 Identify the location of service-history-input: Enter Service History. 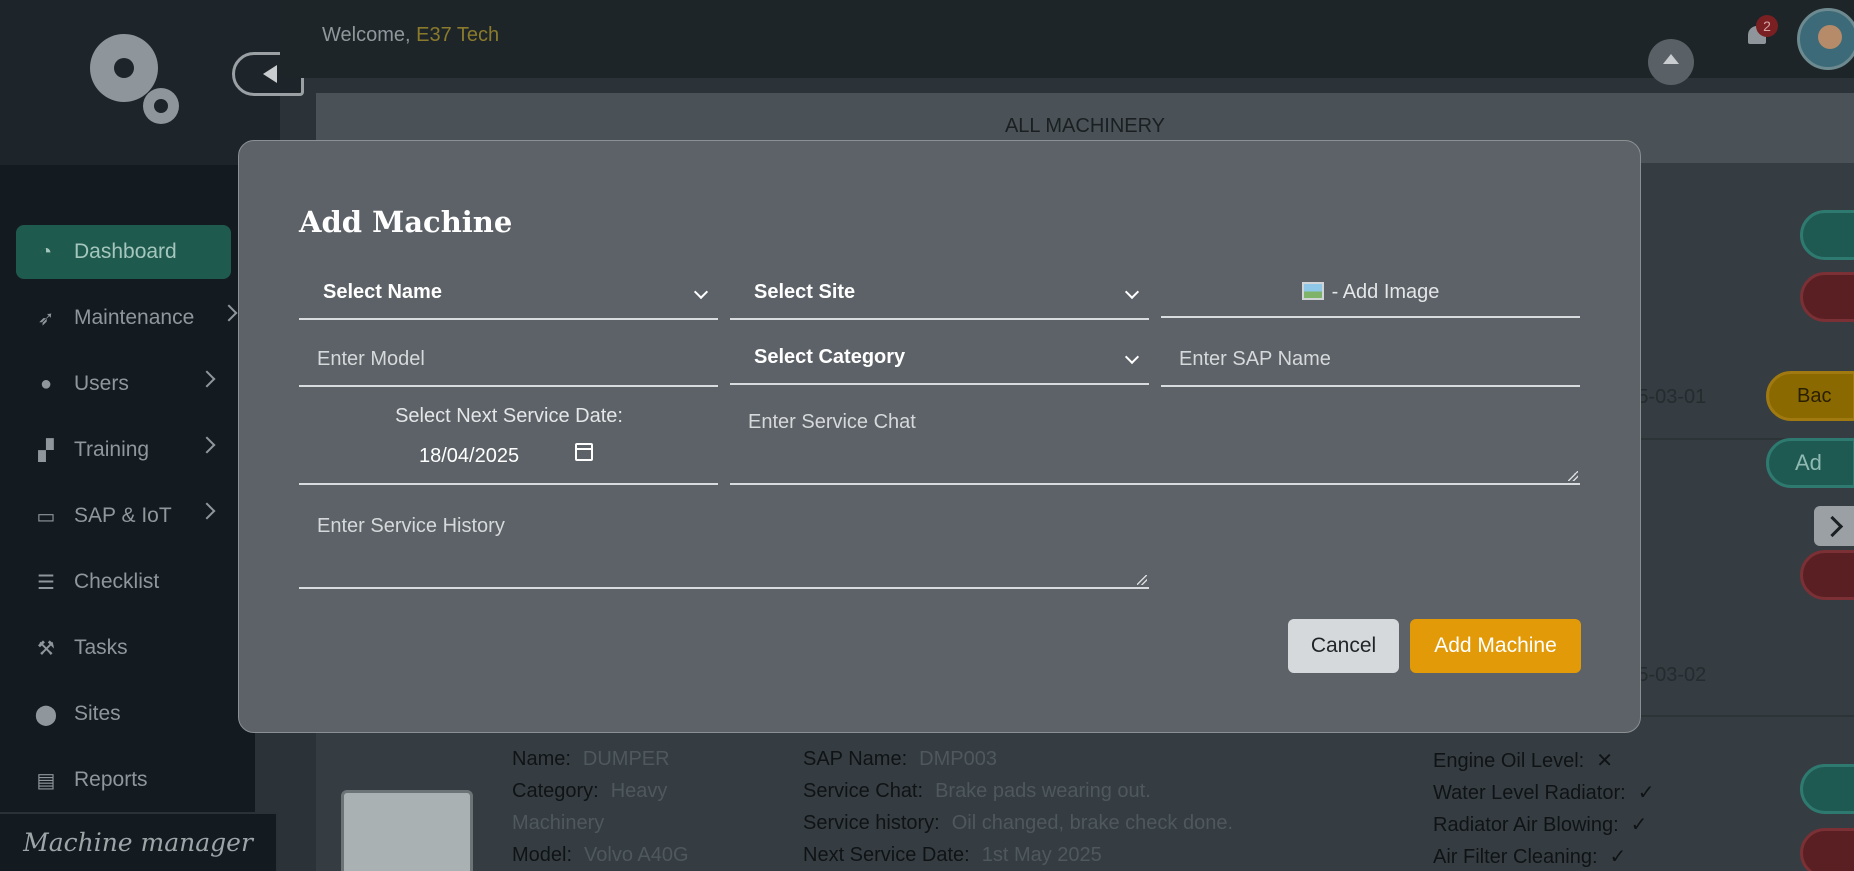
(724, 545).